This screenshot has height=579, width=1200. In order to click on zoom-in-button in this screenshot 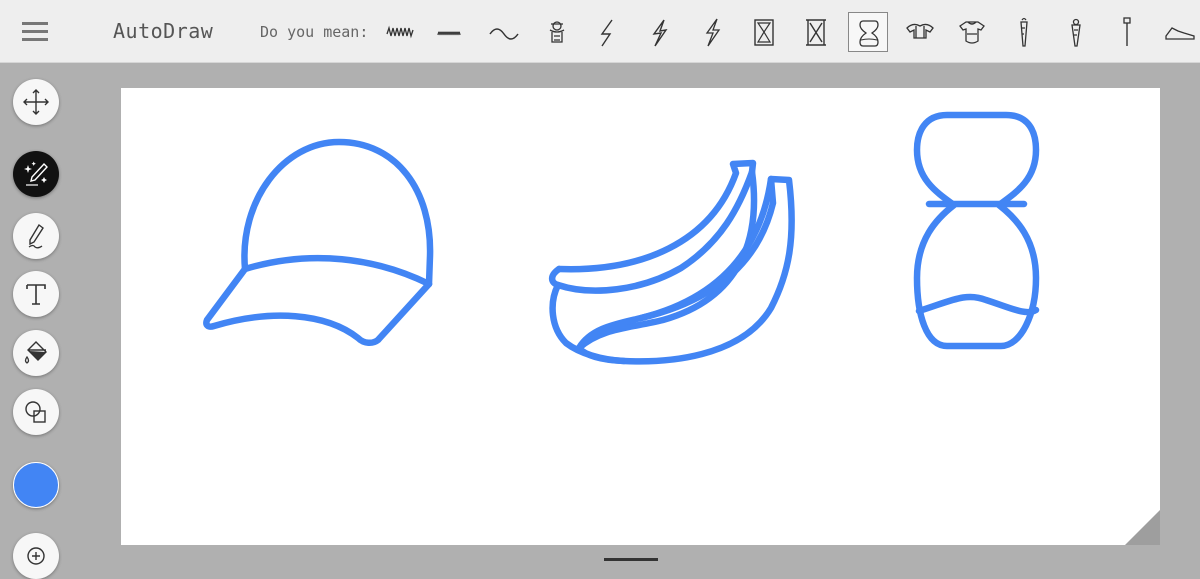, I will do `click(36, 556)`.